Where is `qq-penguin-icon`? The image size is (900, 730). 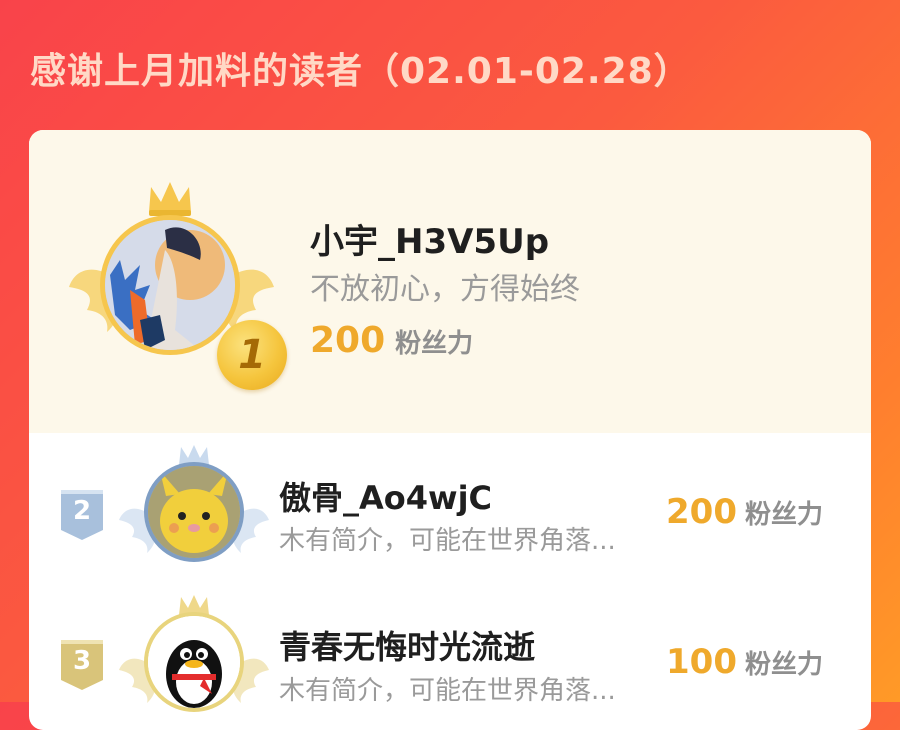 qq-penguin-icon is located at coordinates (194, 662).